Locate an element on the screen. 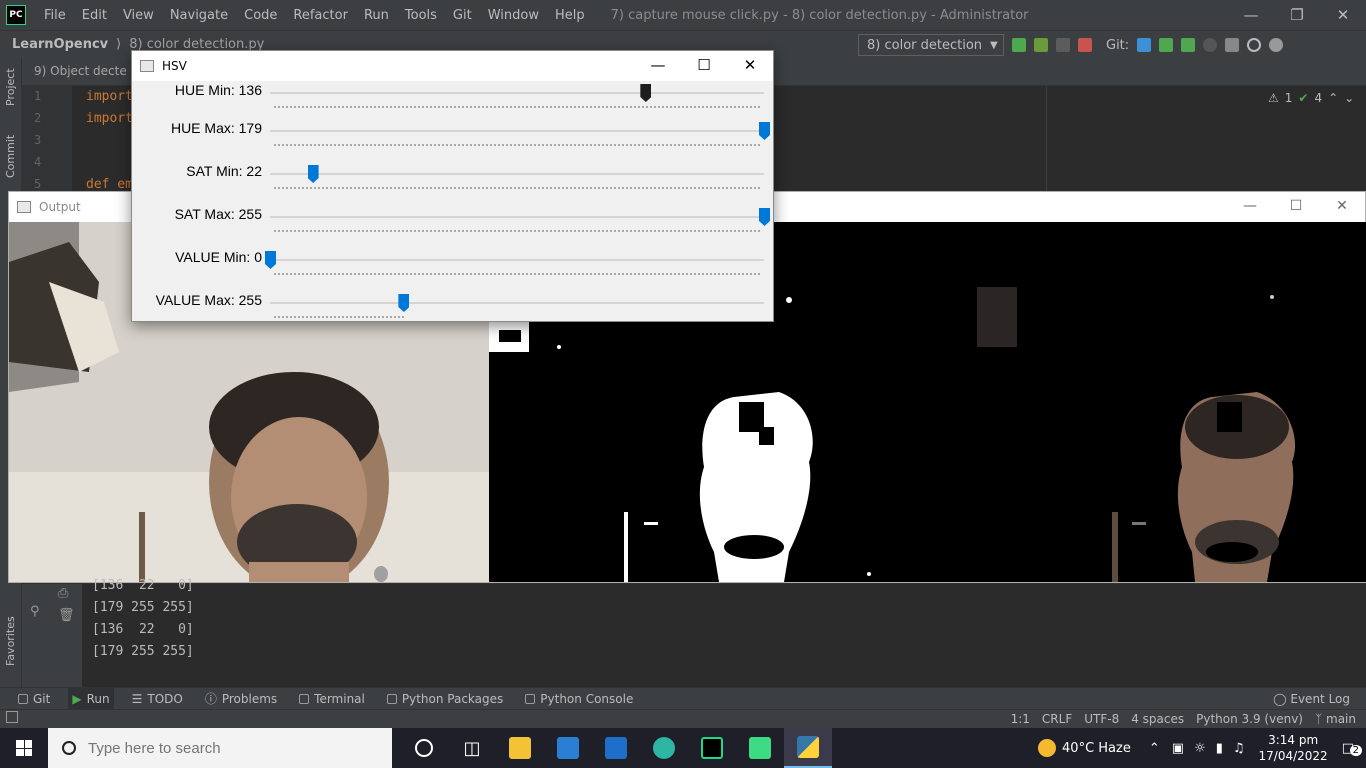 This screenshot has height=768, width=1366. check-icon: ✔ is located at coordinates (1303, 98).